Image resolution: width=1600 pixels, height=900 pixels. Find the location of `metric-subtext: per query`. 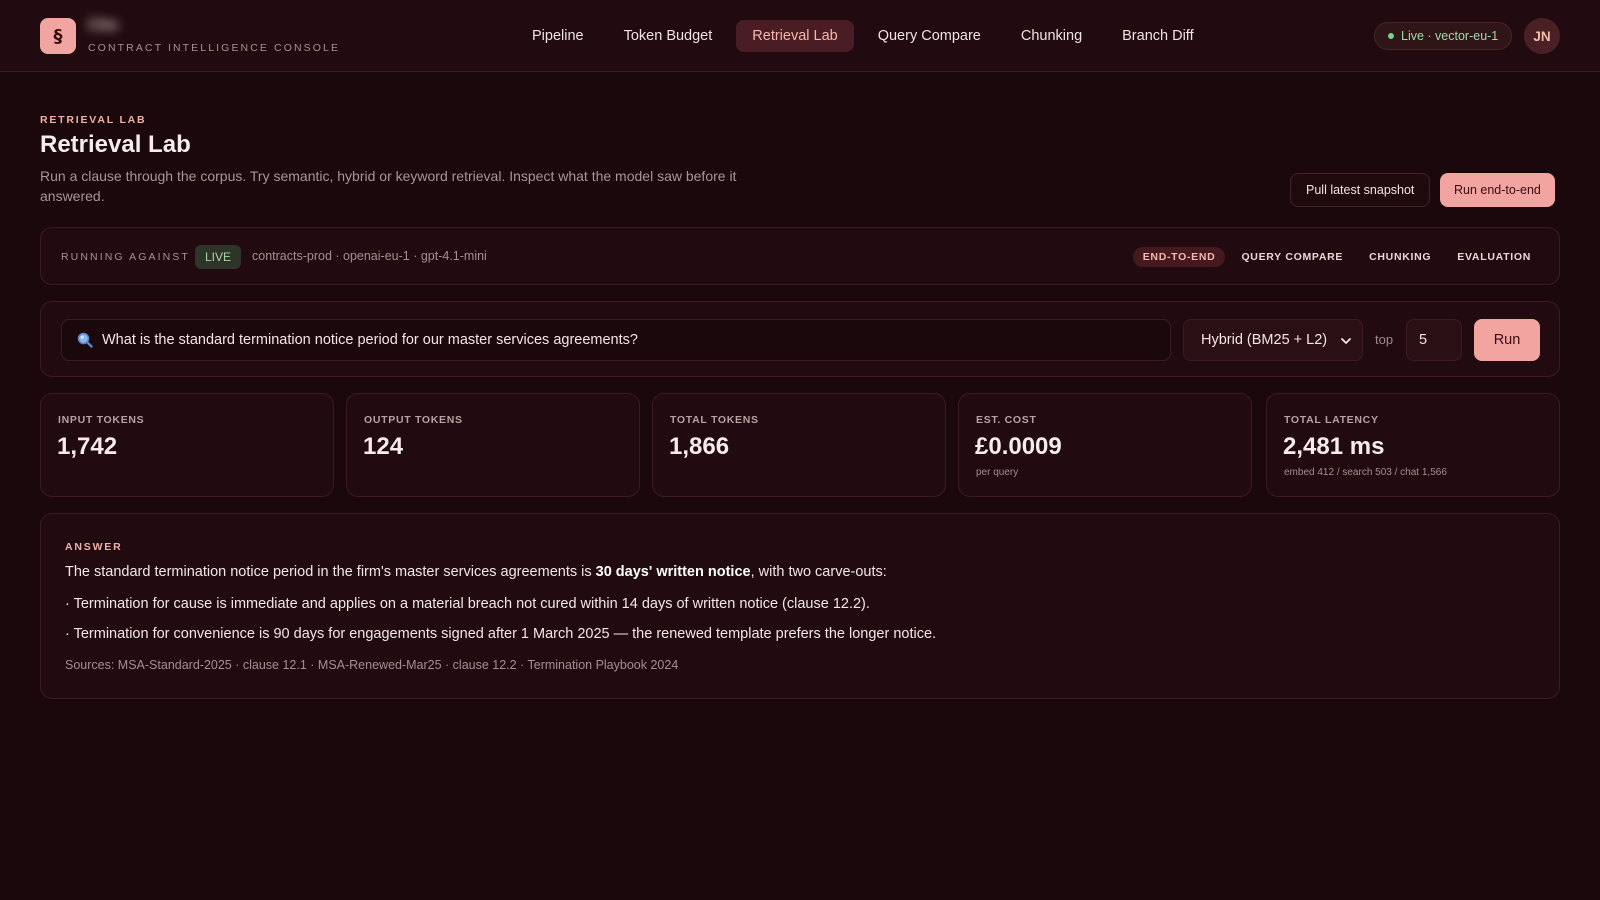

metric-subtext: per query is located at coordinates (997, 472).